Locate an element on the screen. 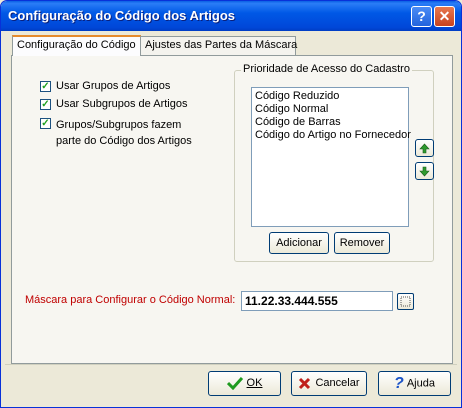  groups-in-code-label-line1: Grupos/Subgrupos fazem is located at coordinates (119, 125).